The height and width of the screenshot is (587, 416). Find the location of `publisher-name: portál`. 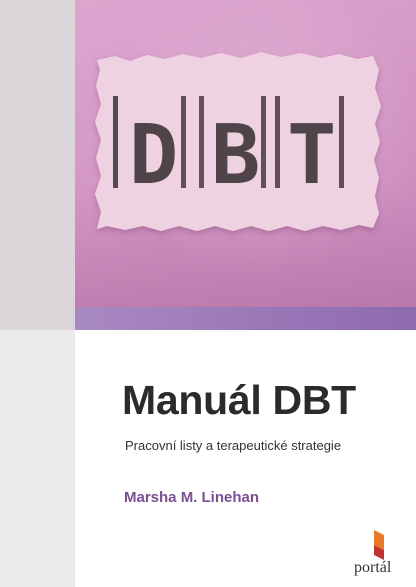

publisher-name: portál is located at coordinates (373, 567).